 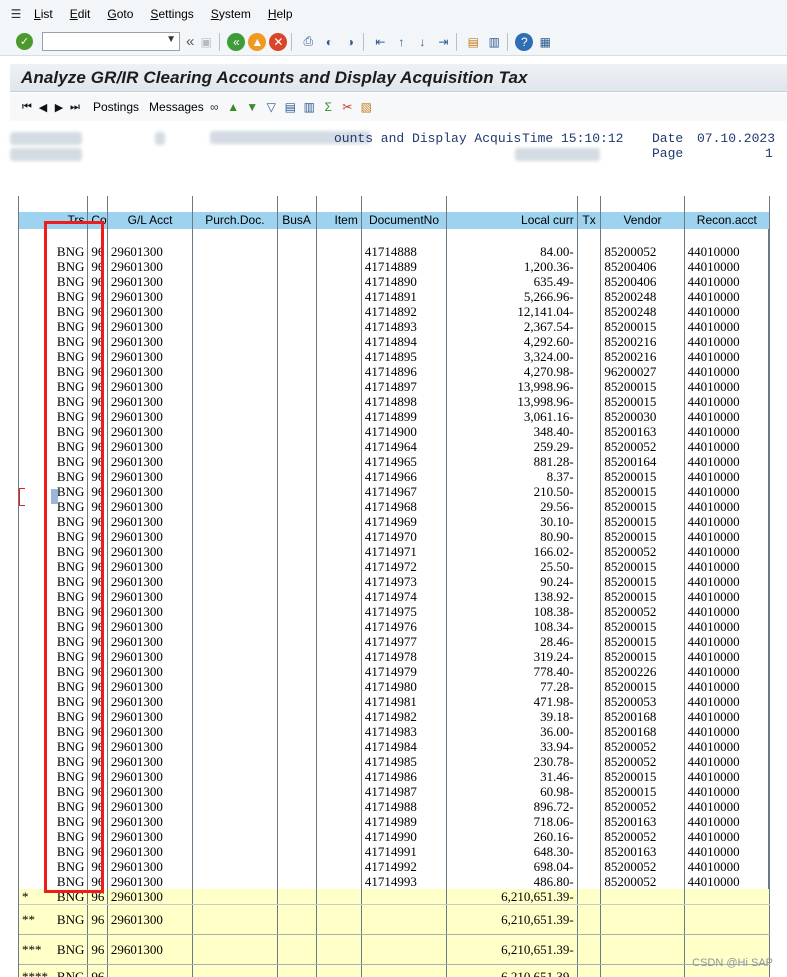 I want to click on cell-document-no: 41714892, so click(x=404, y=311).